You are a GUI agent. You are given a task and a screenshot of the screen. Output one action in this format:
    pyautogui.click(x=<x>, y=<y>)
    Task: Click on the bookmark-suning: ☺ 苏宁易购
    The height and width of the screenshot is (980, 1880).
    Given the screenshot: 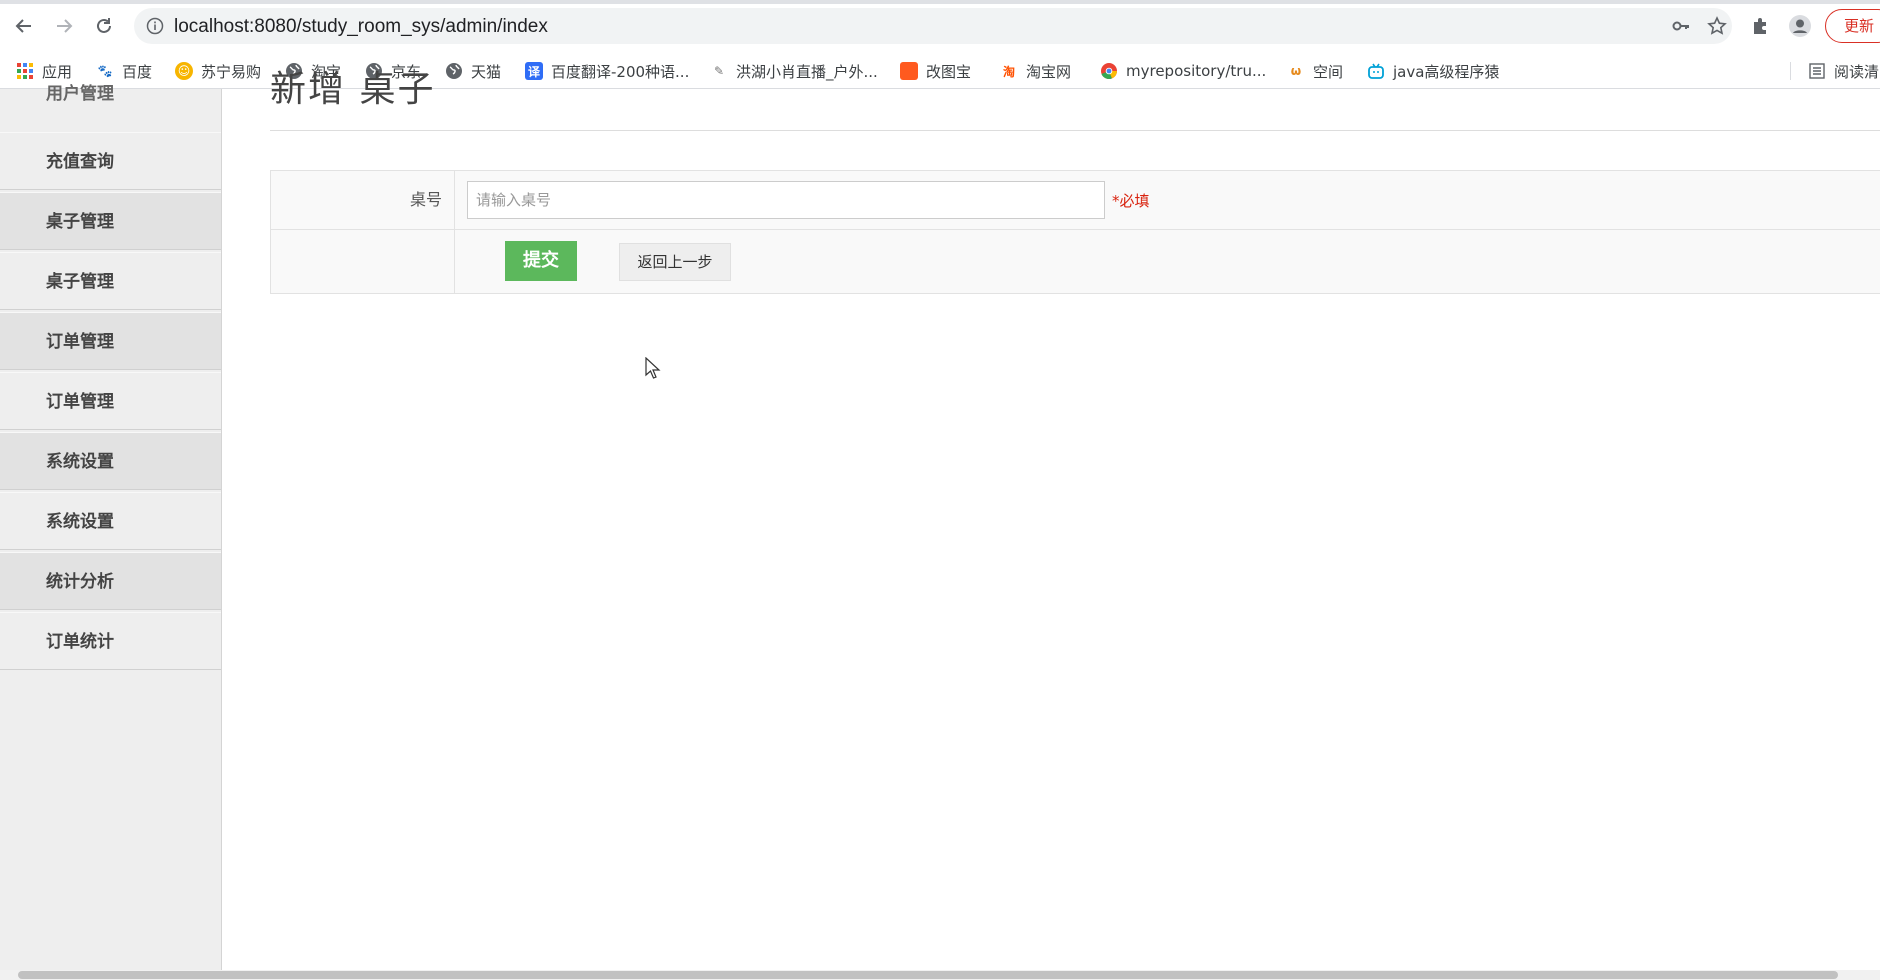 What is the action you would take?
    pyautogui.click(x=218, y=71)
    